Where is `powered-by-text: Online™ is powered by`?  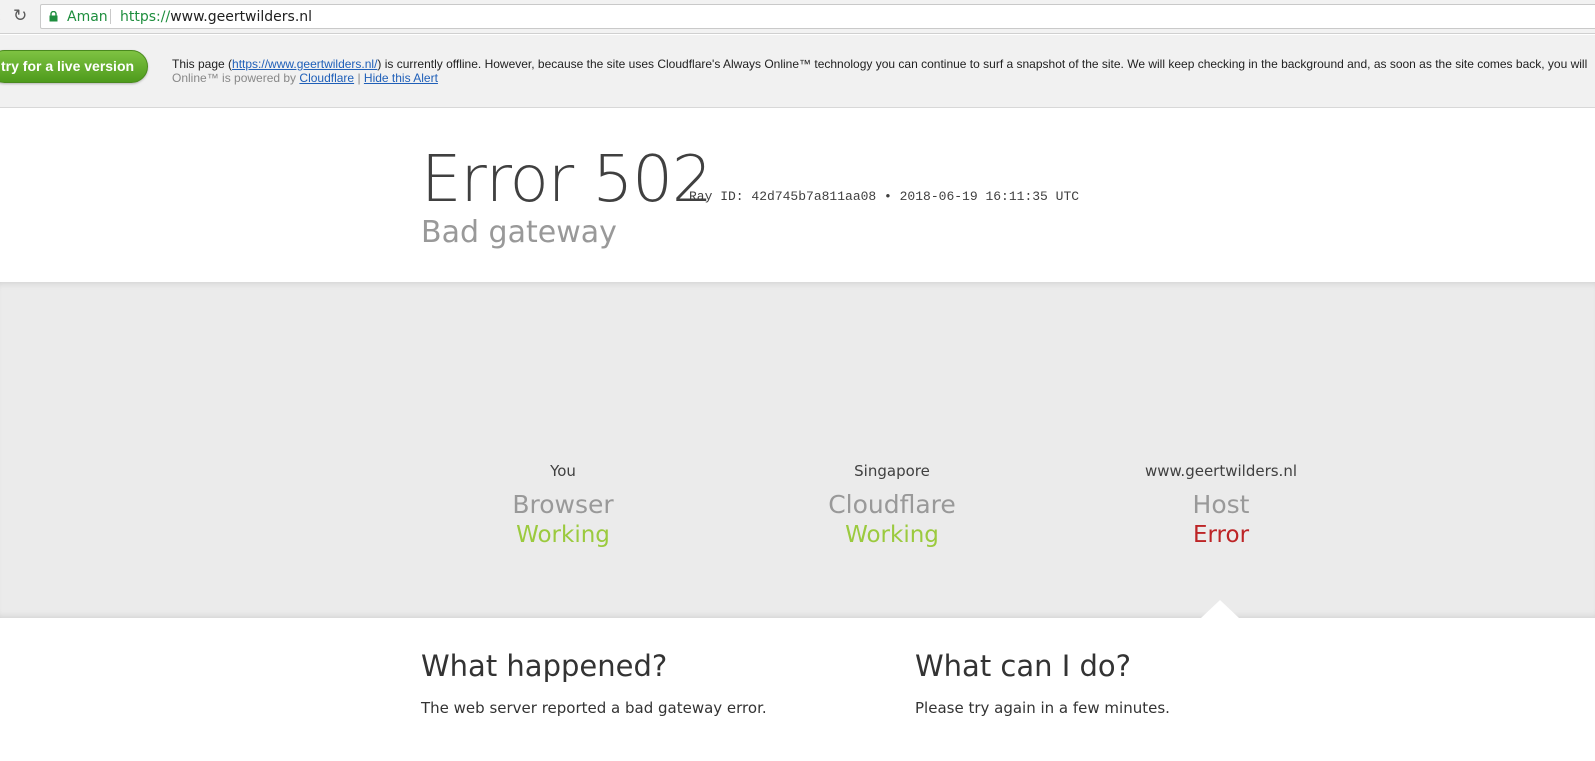
powered-by-text: Online™ is powered by is located at coordinates (236, 78).